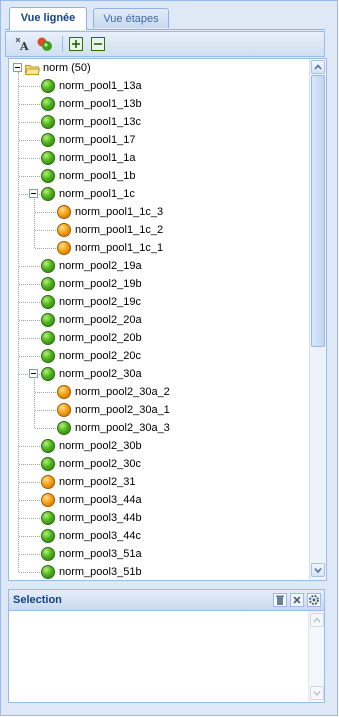  I want to click on trash-icon, so click(280, 600).